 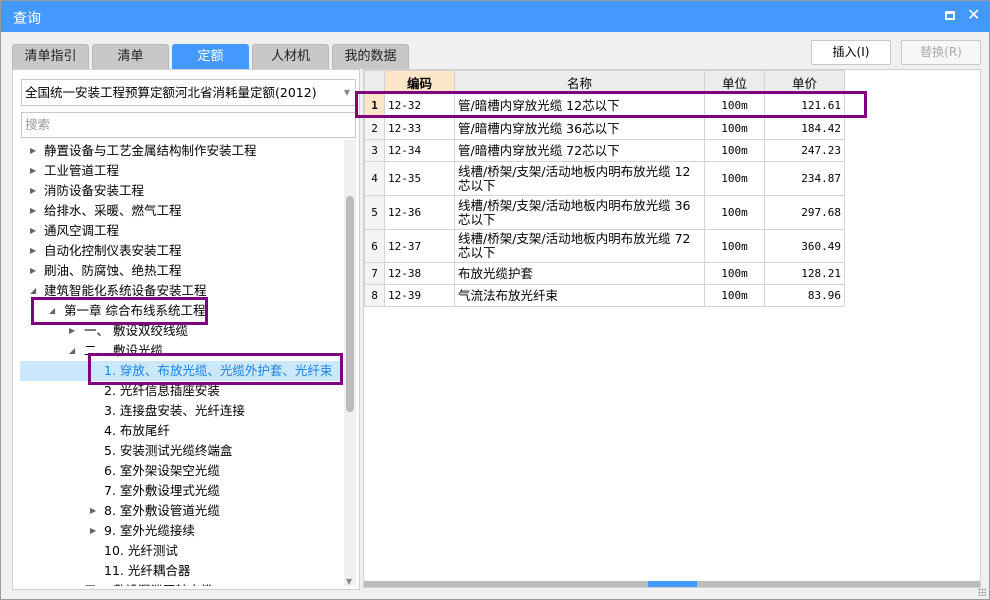 I want to click on expanded-arrow-icon: ◢, so click(x=72, y=351).